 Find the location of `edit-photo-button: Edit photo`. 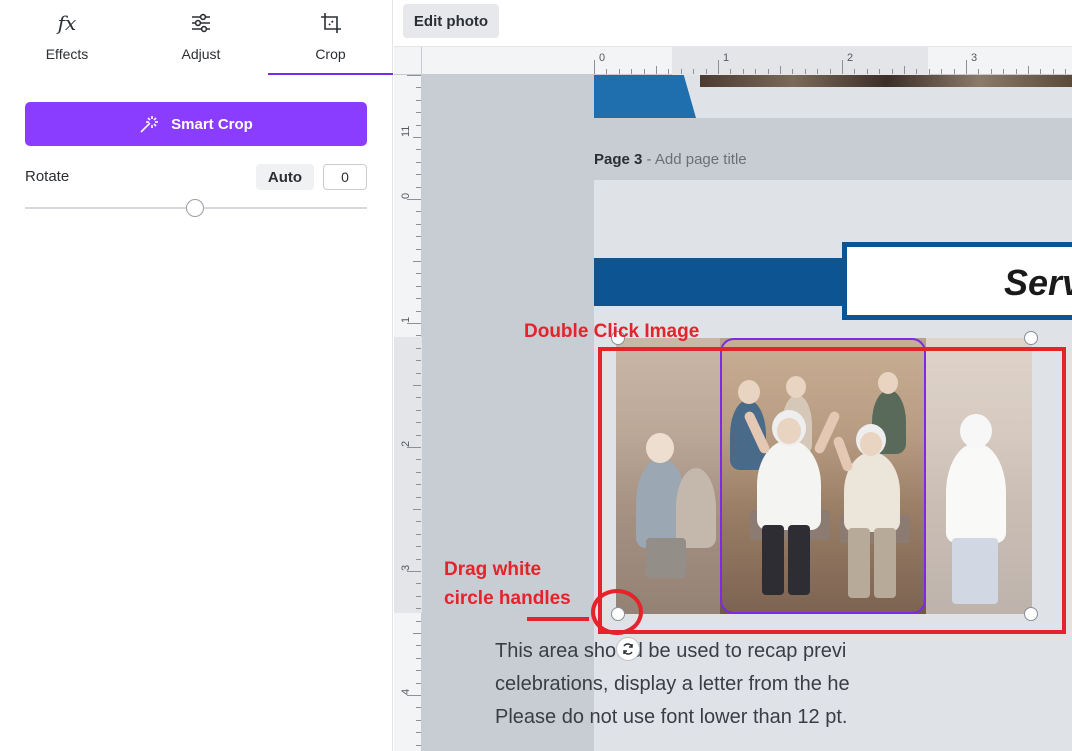

edit-photo-button: Edit photo is located at coordinates (451, 21).